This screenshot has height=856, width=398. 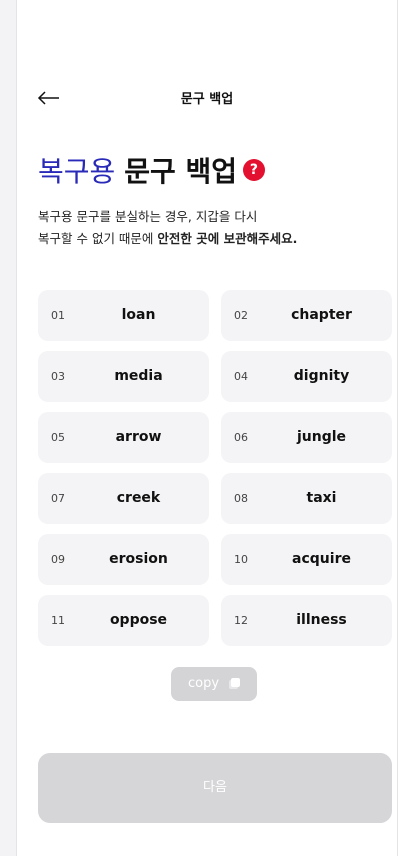 I want to click on description-line-2-text: 복구할 수 없기 때문에, so click(x=98, y=238).